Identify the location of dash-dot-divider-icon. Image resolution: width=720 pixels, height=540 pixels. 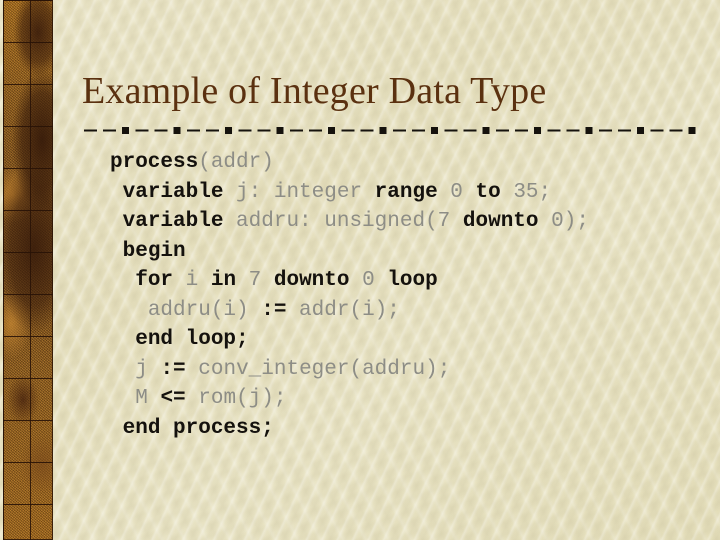
(390, 130).